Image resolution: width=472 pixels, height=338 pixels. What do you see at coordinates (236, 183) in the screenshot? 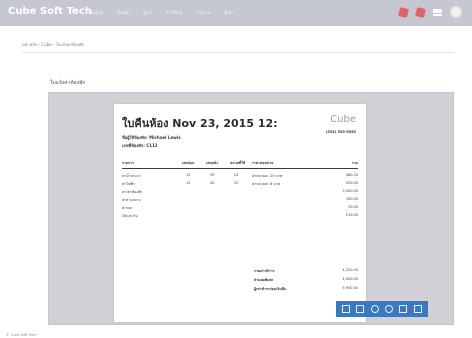
I see `cell-units: 25` at bounding box center [236, 183].